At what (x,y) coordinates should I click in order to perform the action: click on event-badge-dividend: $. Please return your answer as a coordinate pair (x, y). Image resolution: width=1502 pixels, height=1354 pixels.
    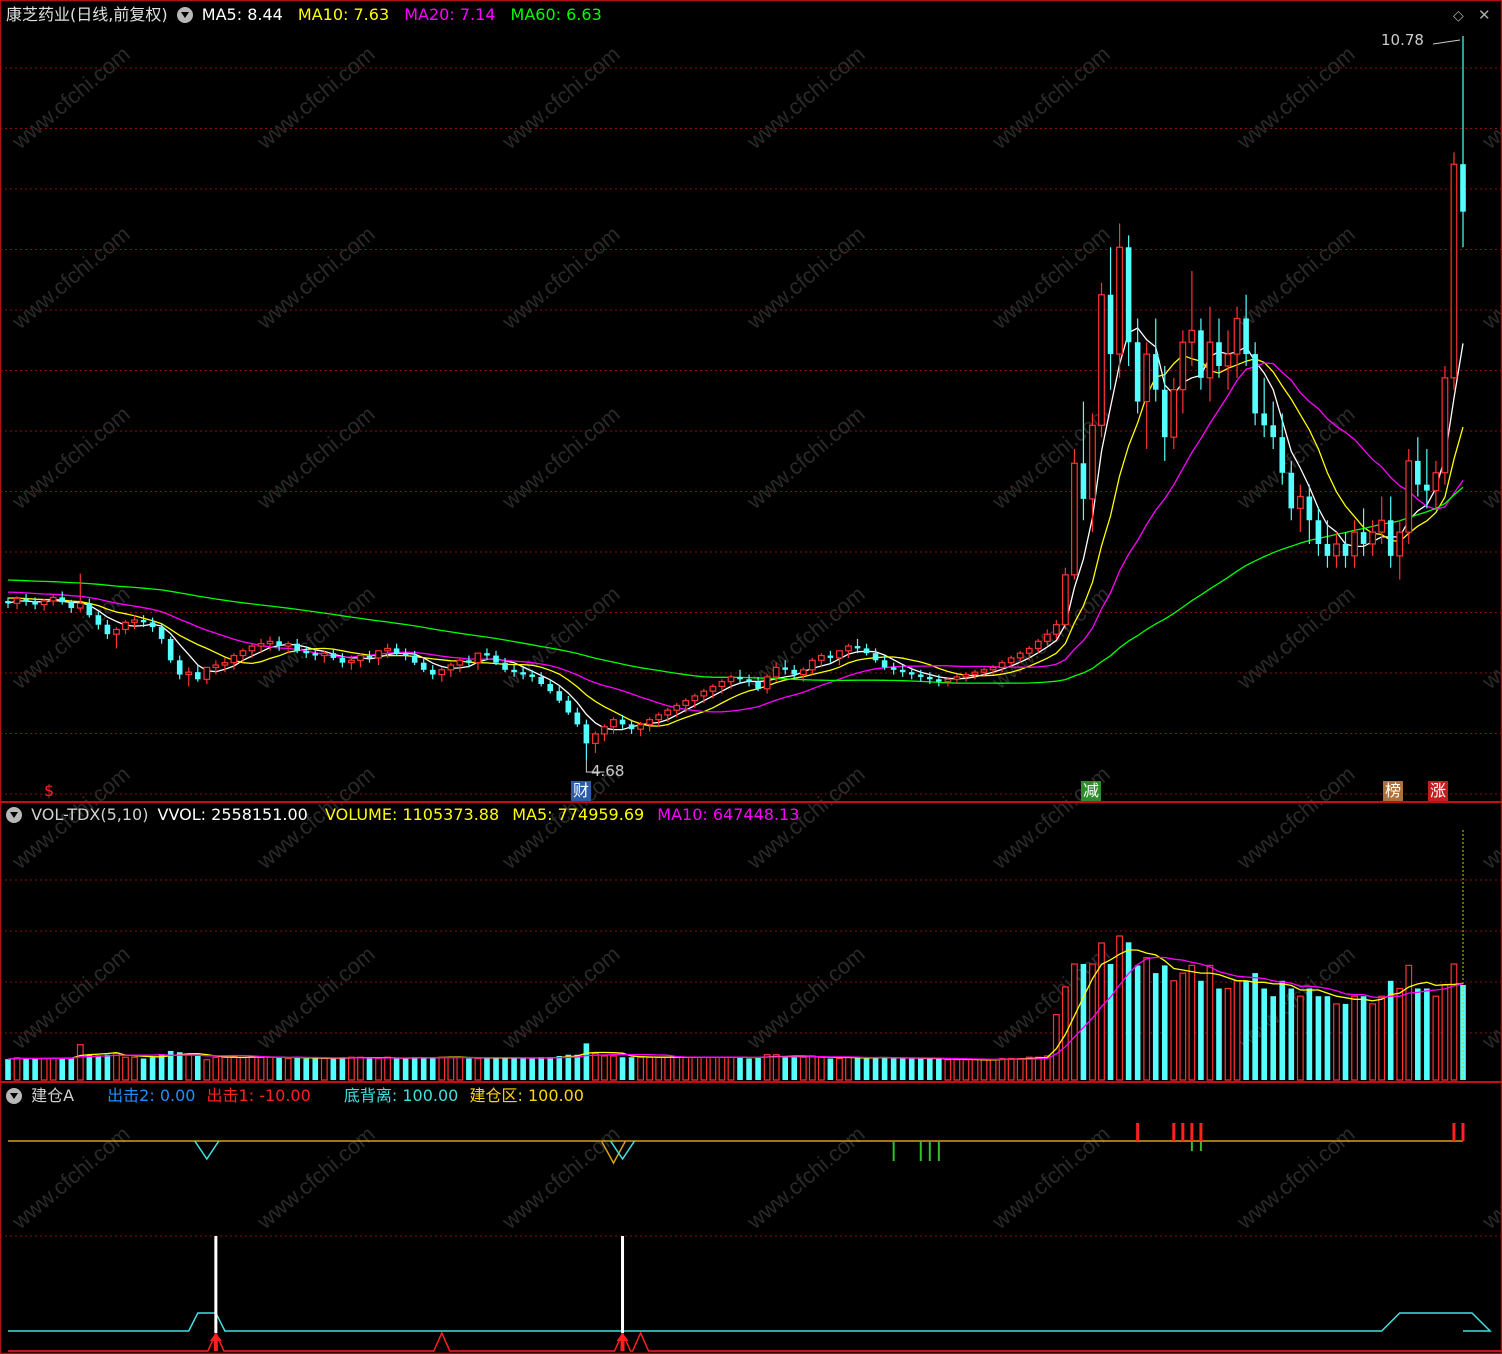
    Looking at the image, I should click on (49, 791).